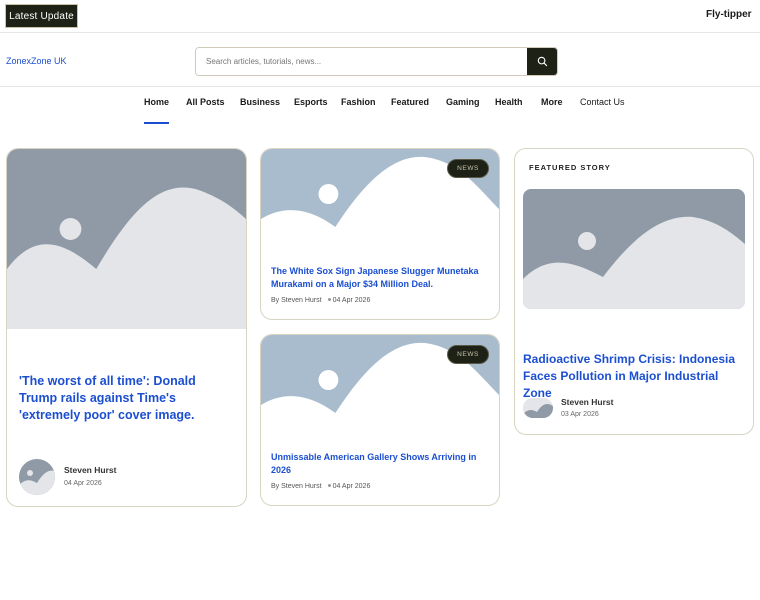  I want to click on search-icon, so click(542, 61).